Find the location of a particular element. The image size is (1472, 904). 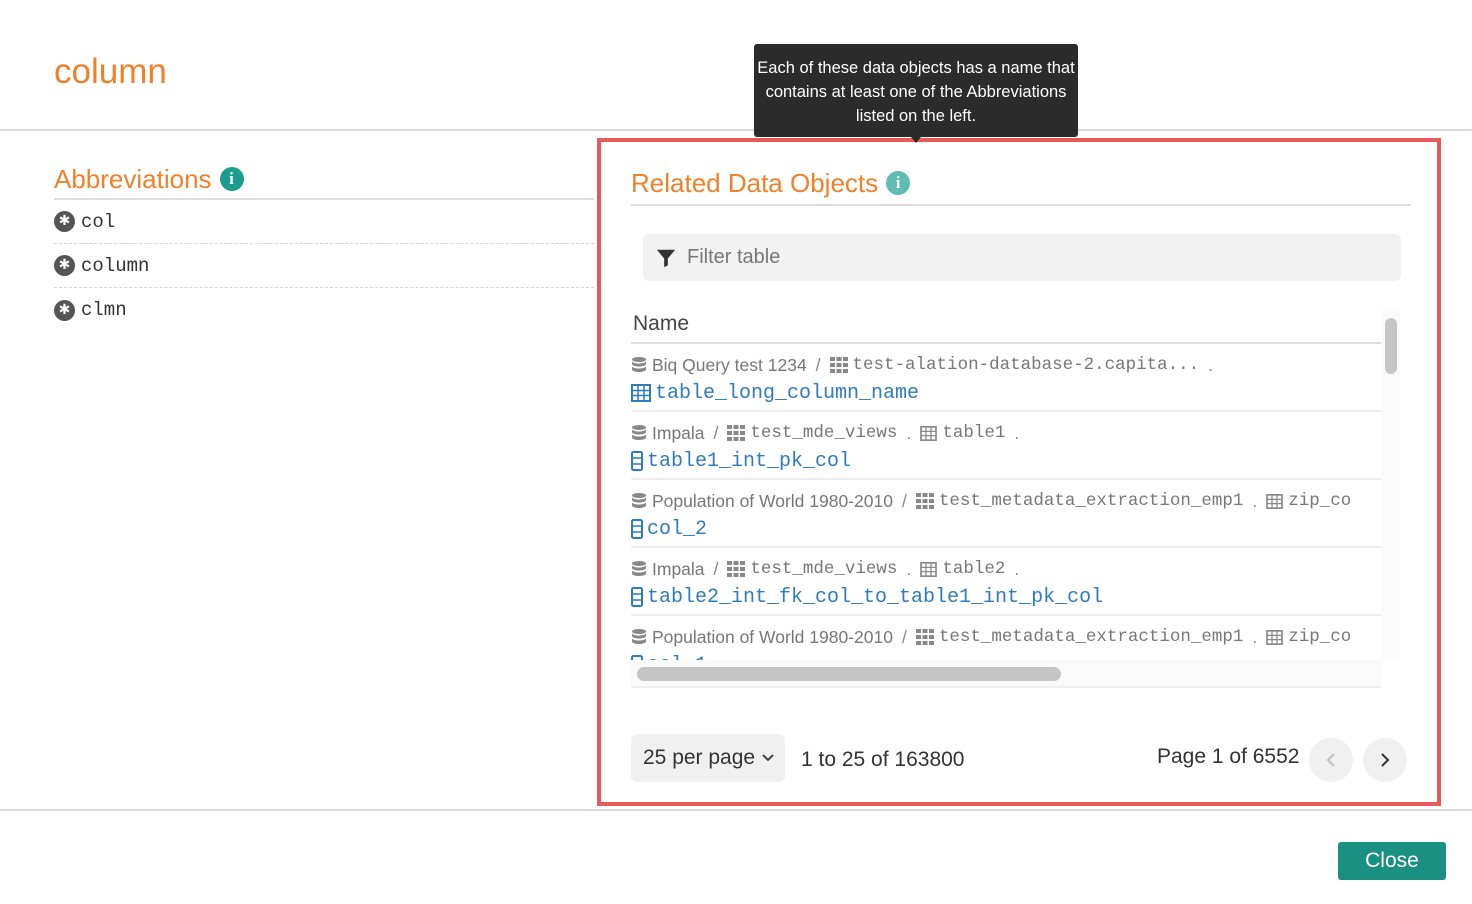

abbreviations-title: Abbreviations is located at coordinates (133, 178).